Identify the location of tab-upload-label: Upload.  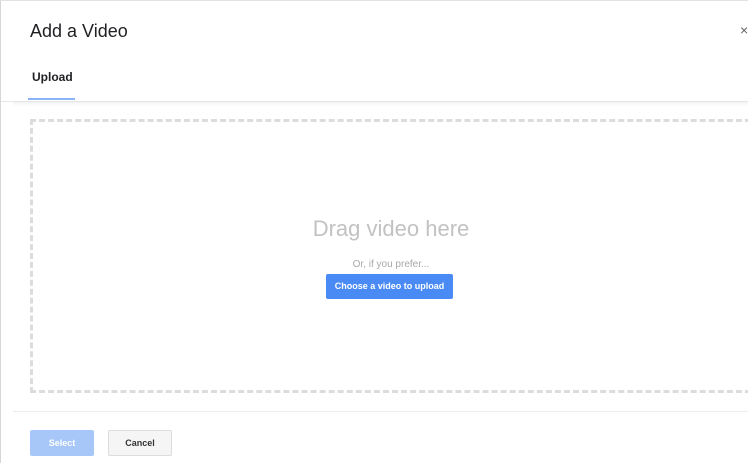
(52, 77).